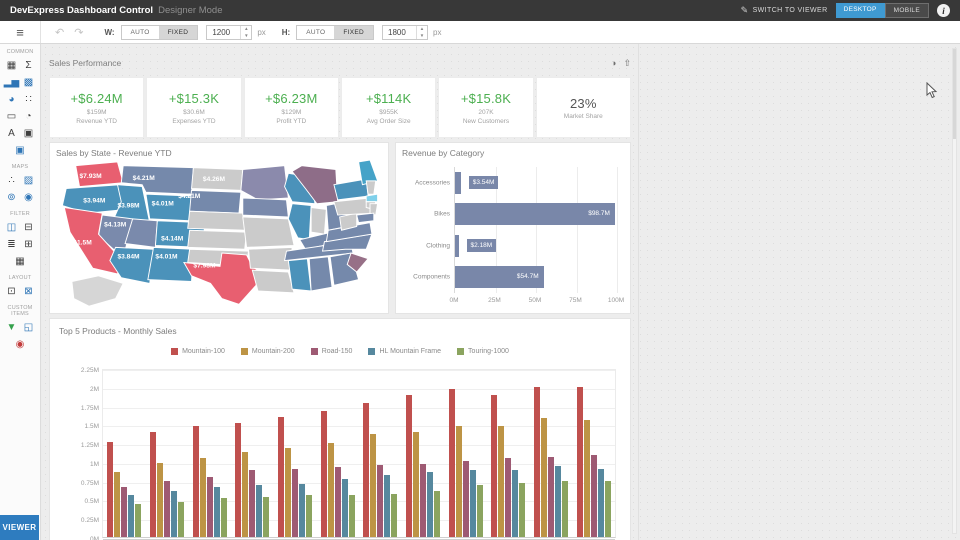  Describe the element at coordinates (458, 182) in the screenshot. I see `category-bar-accessories` at that location.